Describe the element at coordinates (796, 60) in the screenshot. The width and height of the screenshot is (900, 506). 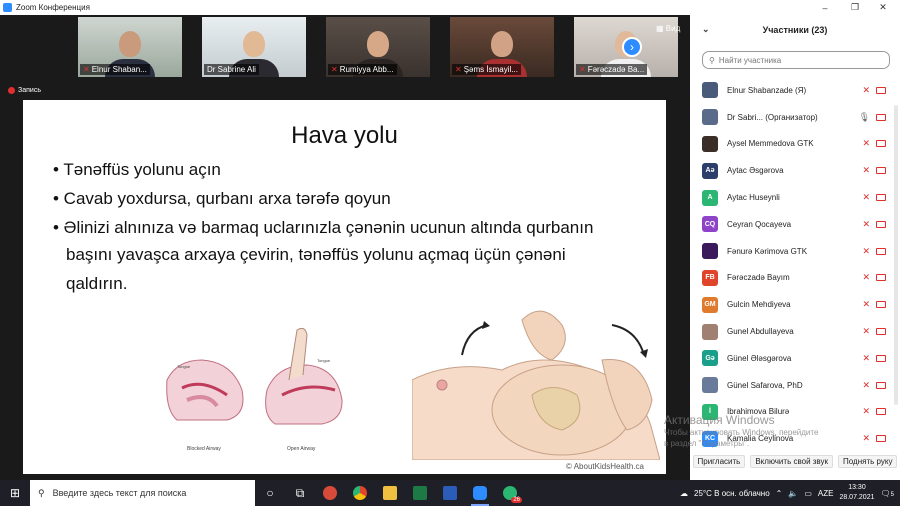
I see `participant-search-input: ⚲ Найти участника` at that location.